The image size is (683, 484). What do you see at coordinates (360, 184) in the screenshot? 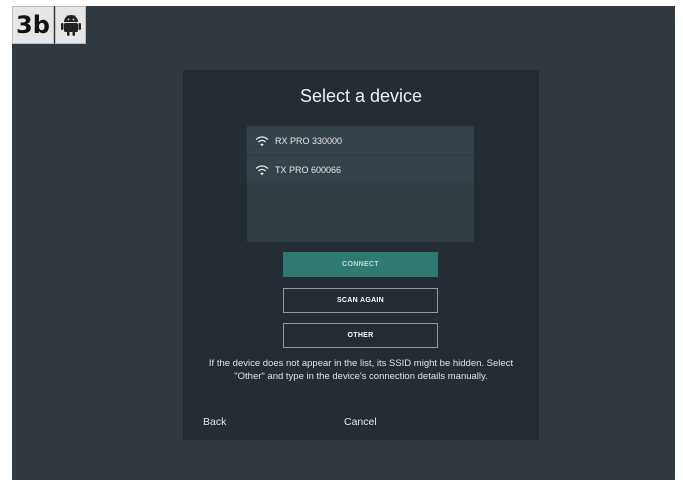
I see `device-list: RX PRO 330000 TX PRO 600066` at bounding box center [360, 184].